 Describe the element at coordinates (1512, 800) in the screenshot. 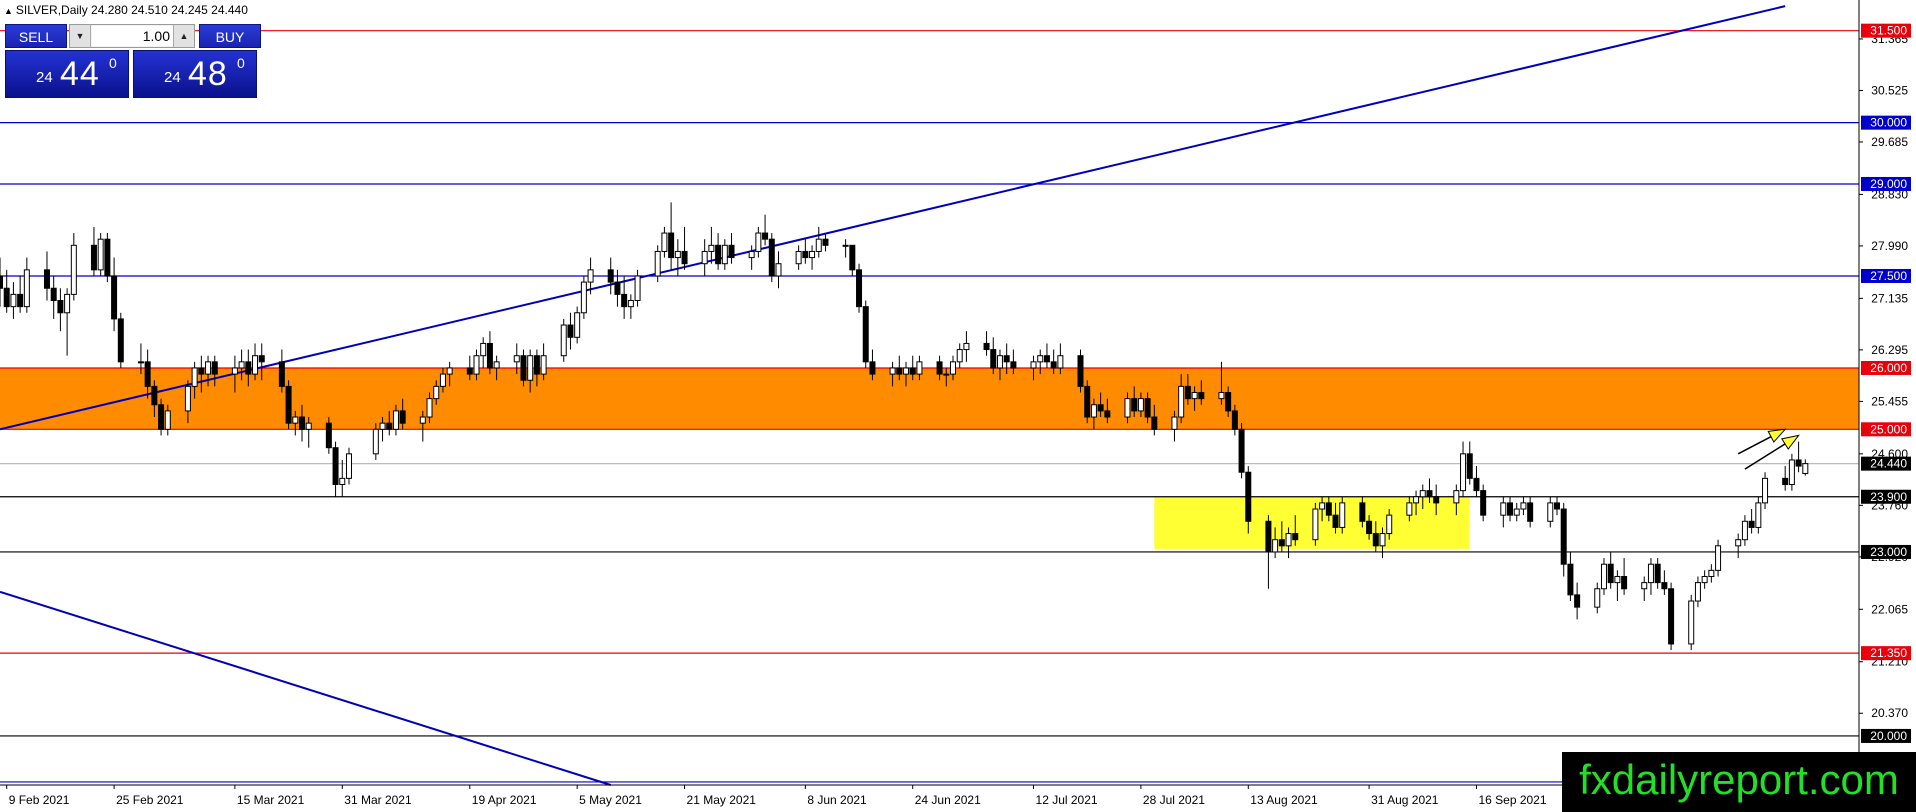

I see `time-tick-label: 16 Sep 2021` at that location.